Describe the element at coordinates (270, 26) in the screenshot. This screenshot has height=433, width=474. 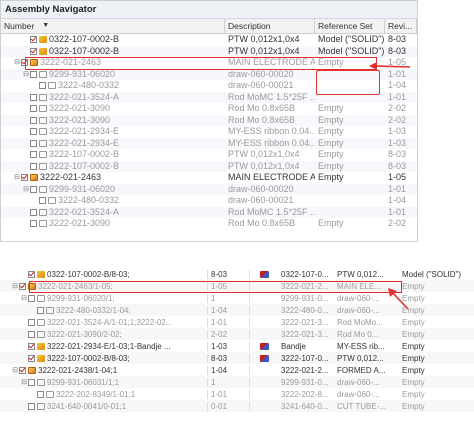
I see `column-description: Description` at that location.